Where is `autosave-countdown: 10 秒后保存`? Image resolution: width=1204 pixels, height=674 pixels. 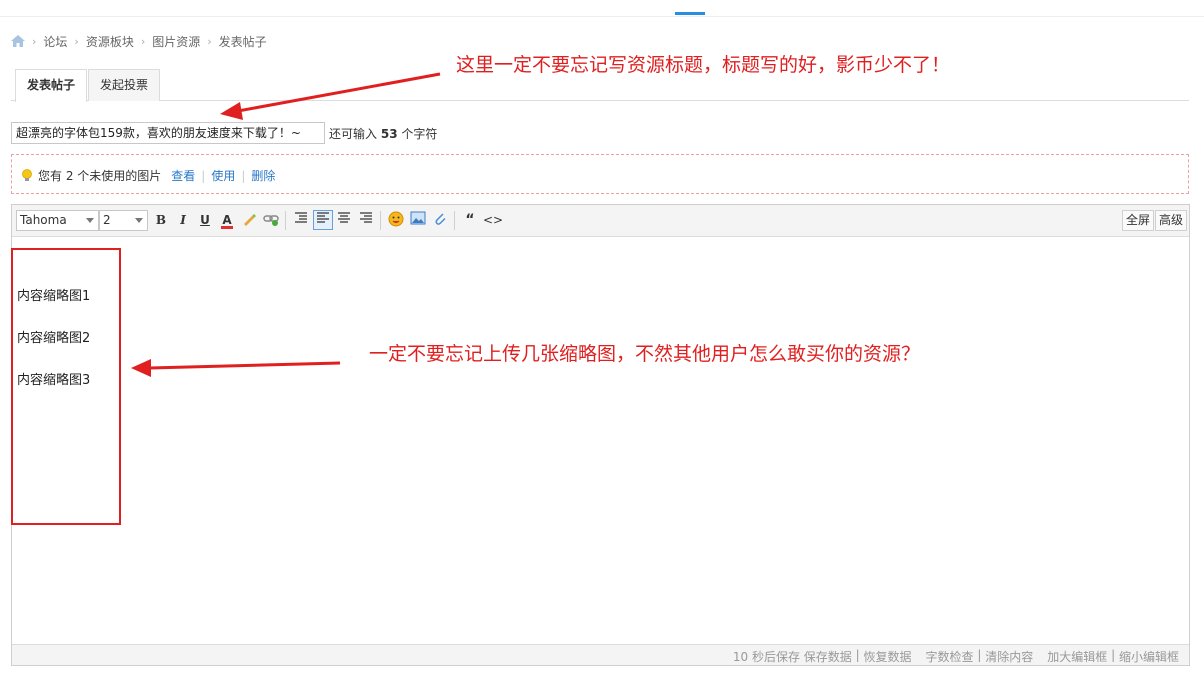
autosave-countdown: 10 秒后保存 is located at coordinates (766, 657).